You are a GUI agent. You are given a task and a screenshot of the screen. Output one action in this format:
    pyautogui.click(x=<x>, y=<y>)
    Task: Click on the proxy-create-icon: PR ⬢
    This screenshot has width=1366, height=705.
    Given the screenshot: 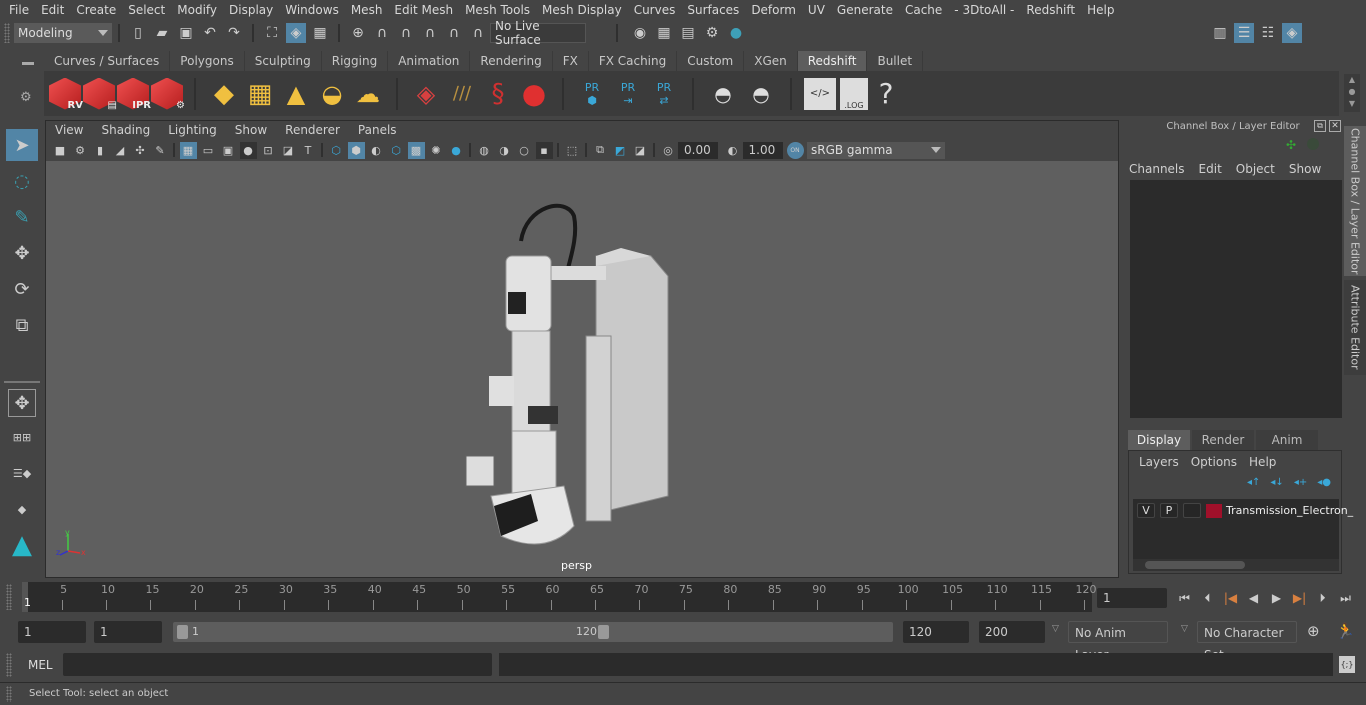 What is the action you would take?
    pyautogui.click(x=592, y=94)
    